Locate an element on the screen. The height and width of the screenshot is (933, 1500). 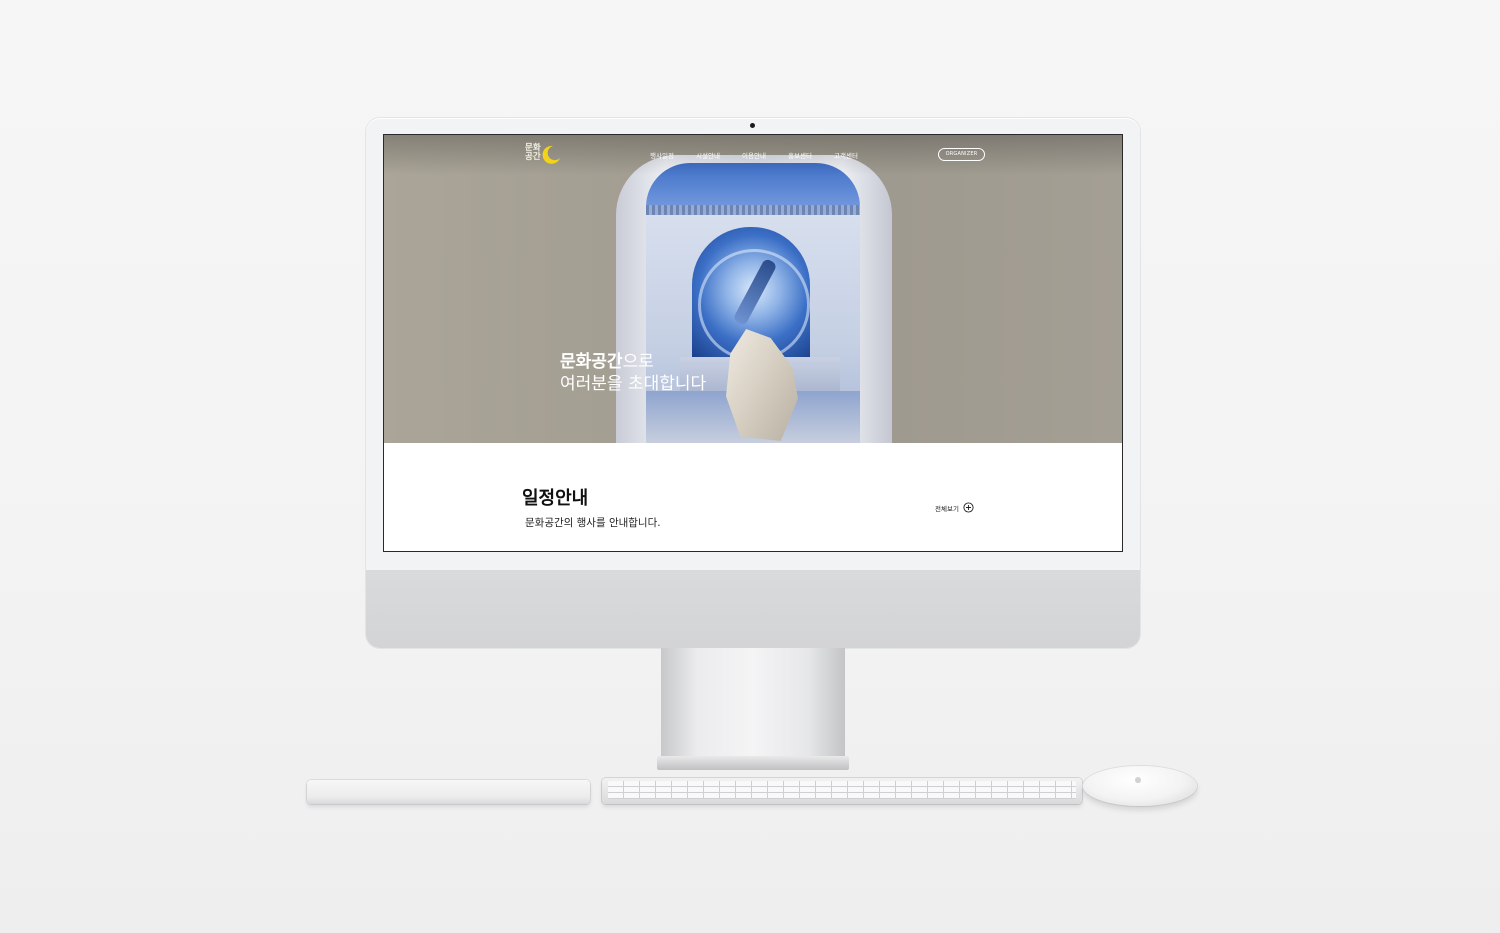
nav-item-usage: 이용안내 is located at coordinates (765, 155).